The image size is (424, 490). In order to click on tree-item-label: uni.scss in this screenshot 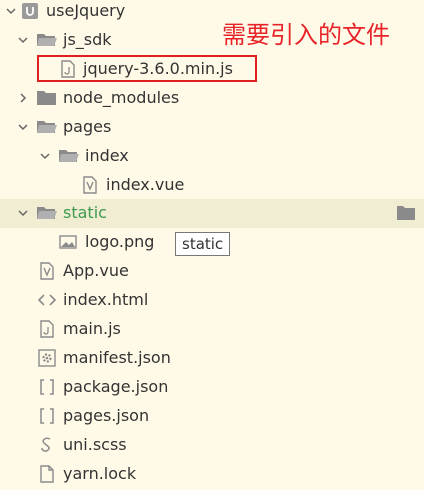, I will do `click(95, 444)`.